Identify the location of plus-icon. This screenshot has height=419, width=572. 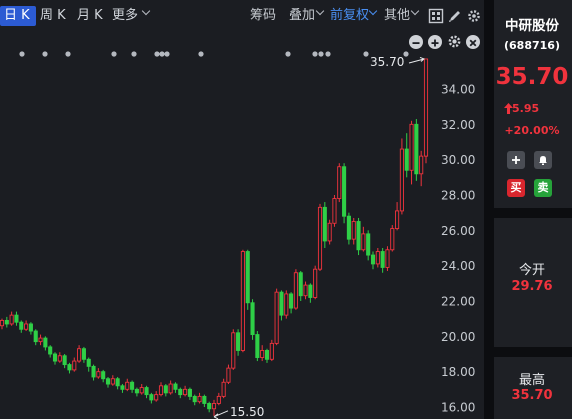
(435, 43).